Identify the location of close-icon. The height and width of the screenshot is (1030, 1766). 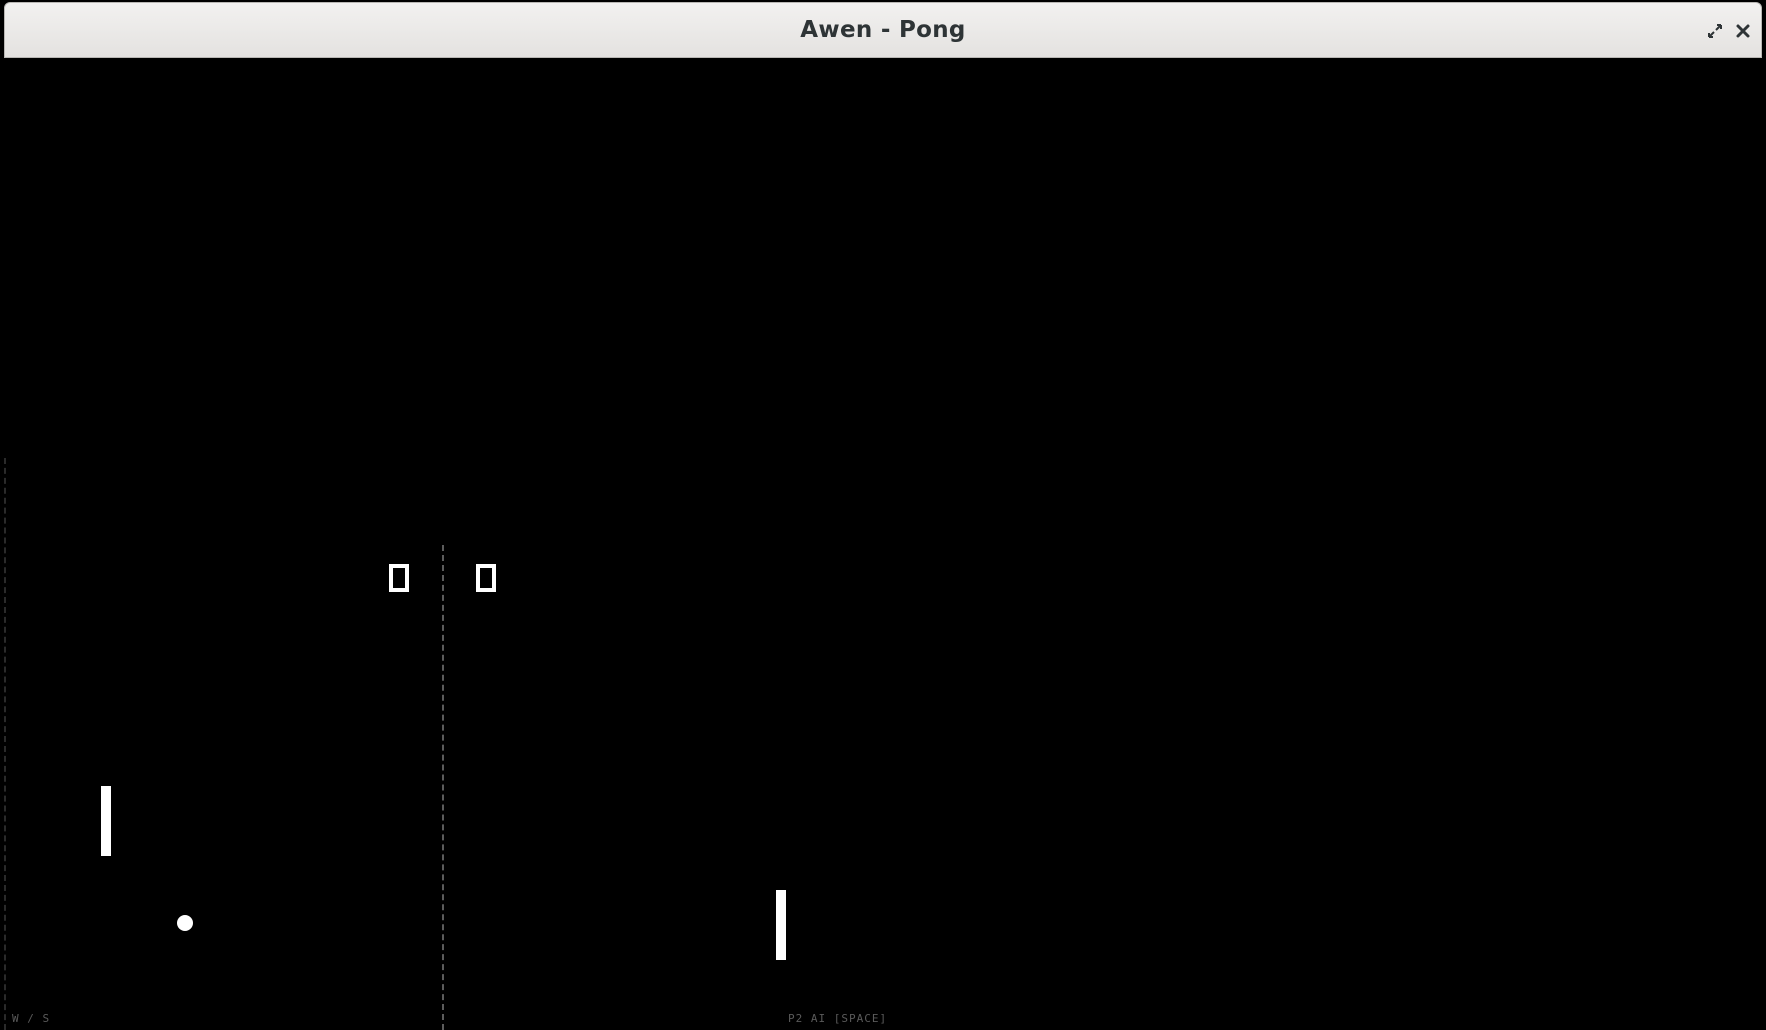
(1743, 31).